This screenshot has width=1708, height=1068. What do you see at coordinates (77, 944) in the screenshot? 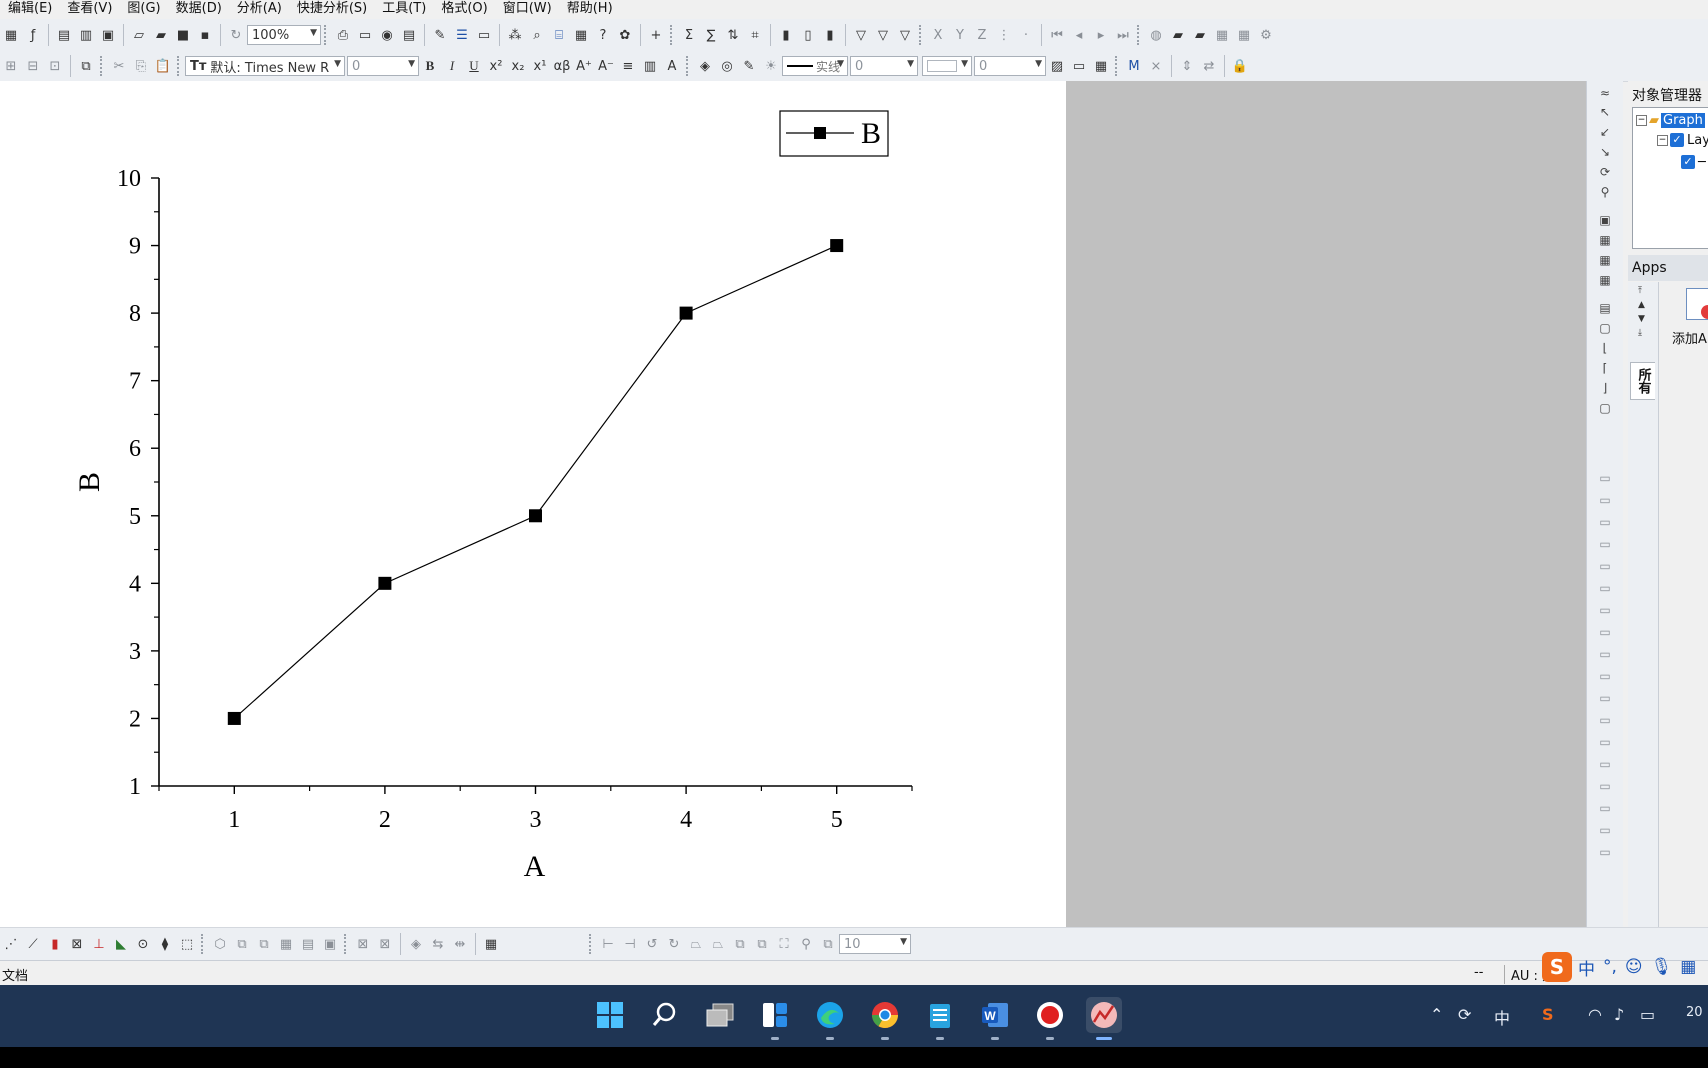
I see `area-plot-icon: ⊠` at bounding box center [77, 944].